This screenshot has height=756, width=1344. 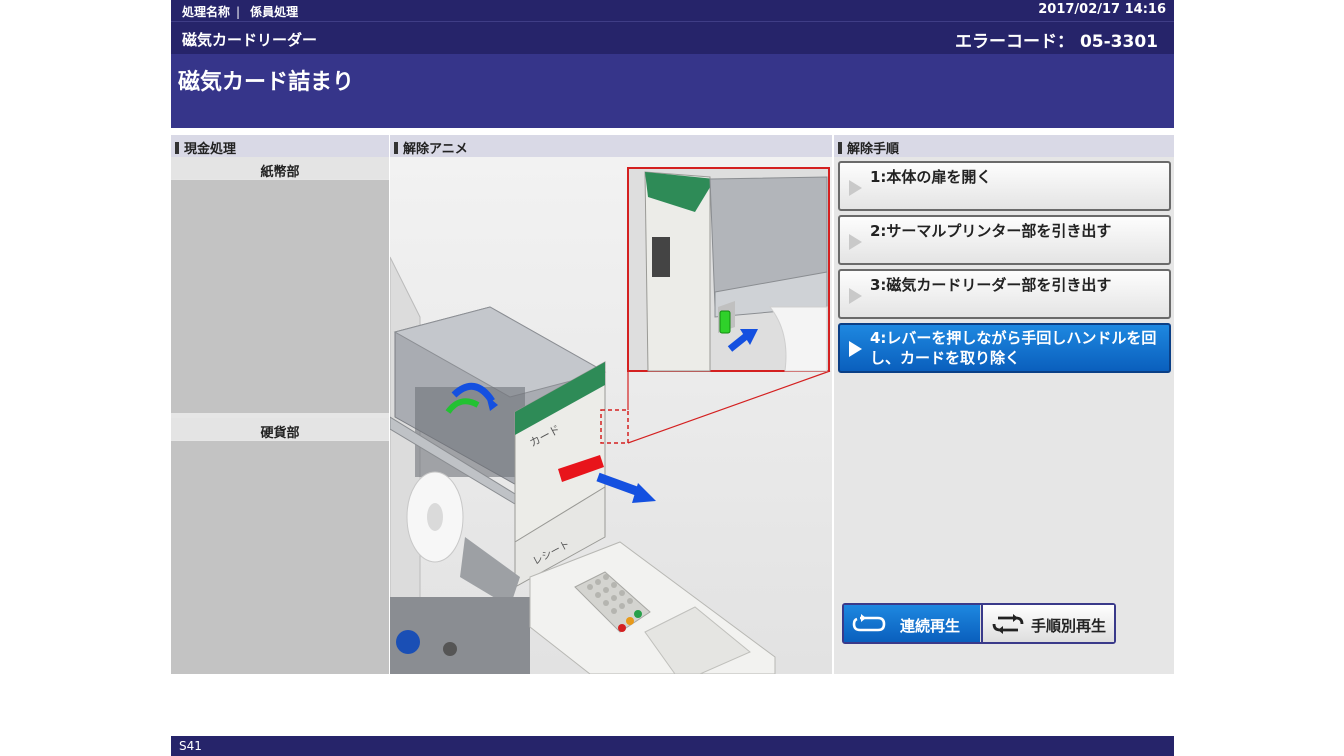 What do you see at coordinates (240, 12) in the screenshot?
I see `process-name: 処理名称 | 係員処理` at bounding box center [240, 12].